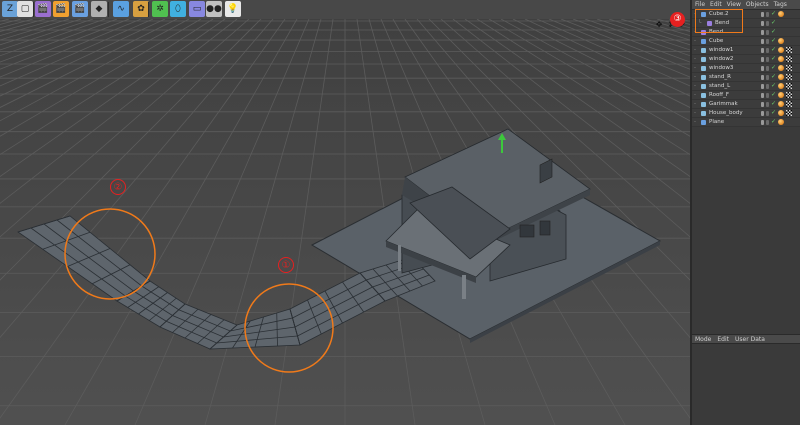  Describe the element at coordinates (746, 122) in the screenshot. I see `object-row: - Plane ✓` at that location.